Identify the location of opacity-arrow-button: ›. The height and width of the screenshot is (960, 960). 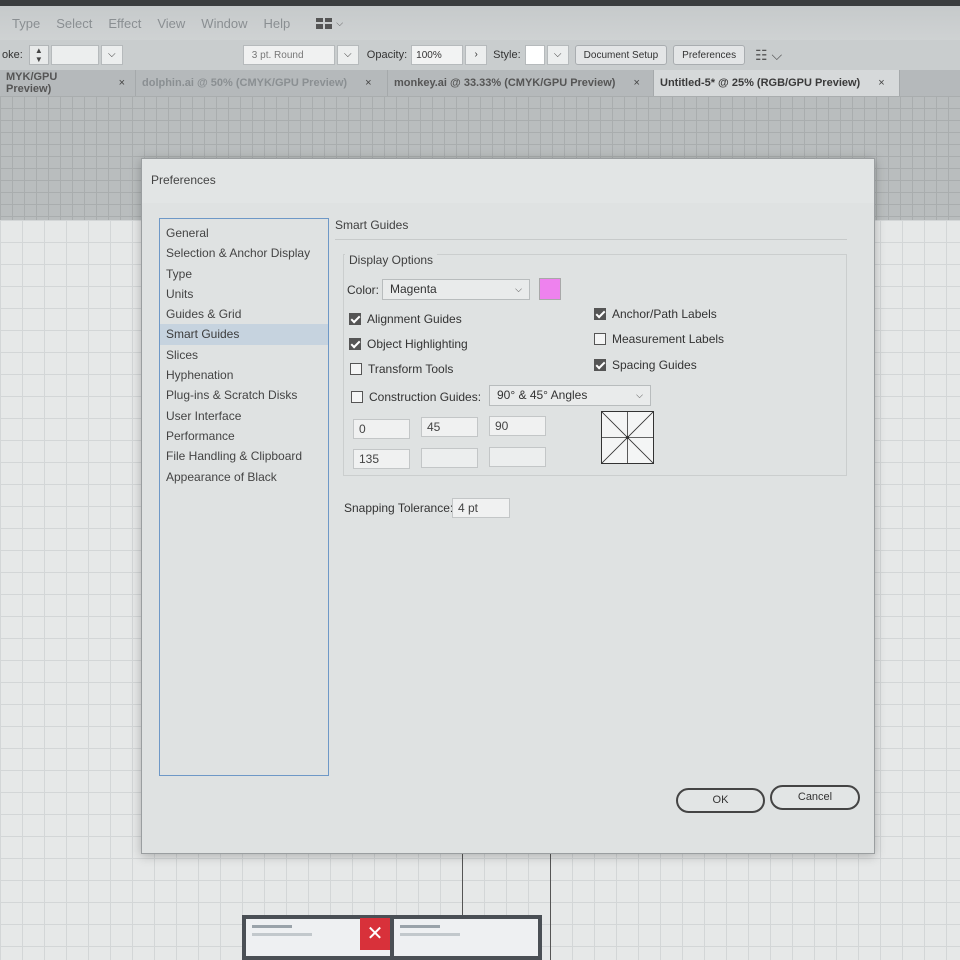
(476, 55).